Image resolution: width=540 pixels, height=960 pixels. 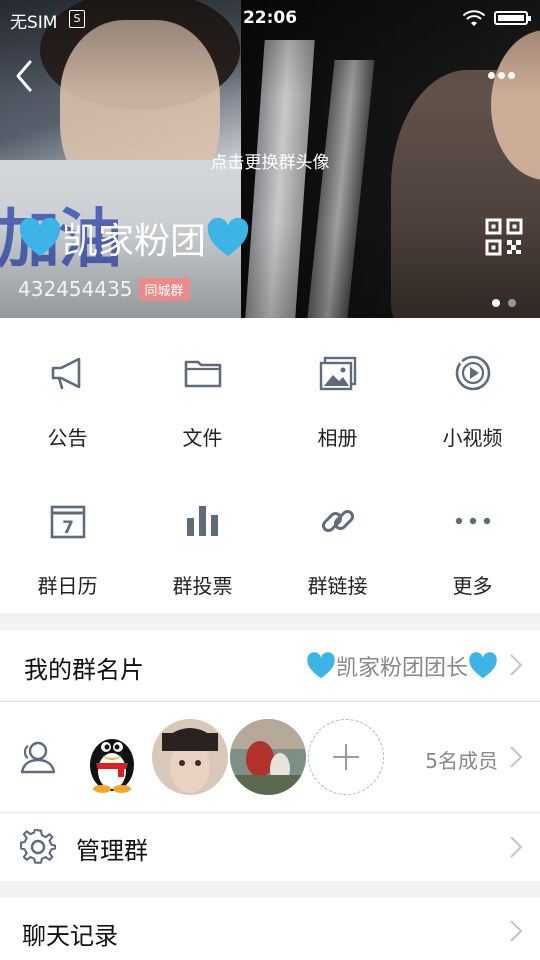 What do you see at coordinates (504, 237) in the screenshot?
I see `qr-code-icon` at bounding box center [504, 237].